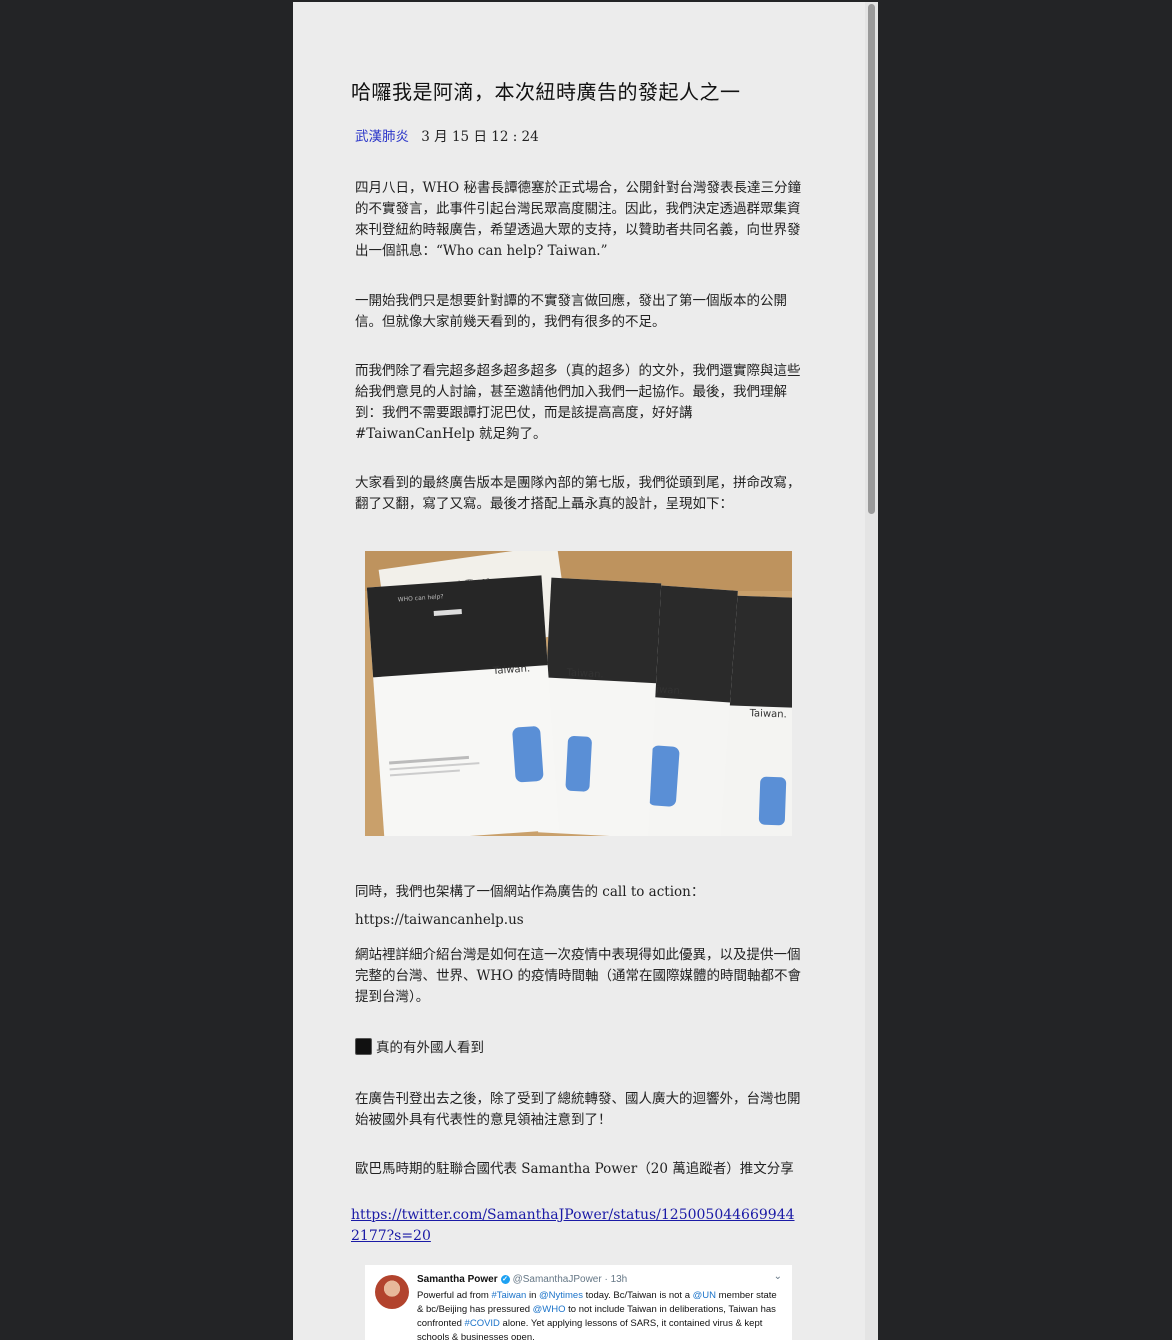  I want to click on scrollbar-thumb, so click(871, 259).